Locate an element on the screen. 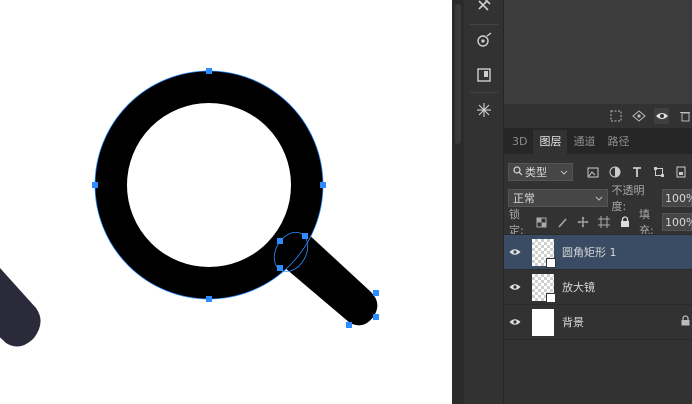 The image size is (692, 404). trash-icon is located at coordinates (684, 116).